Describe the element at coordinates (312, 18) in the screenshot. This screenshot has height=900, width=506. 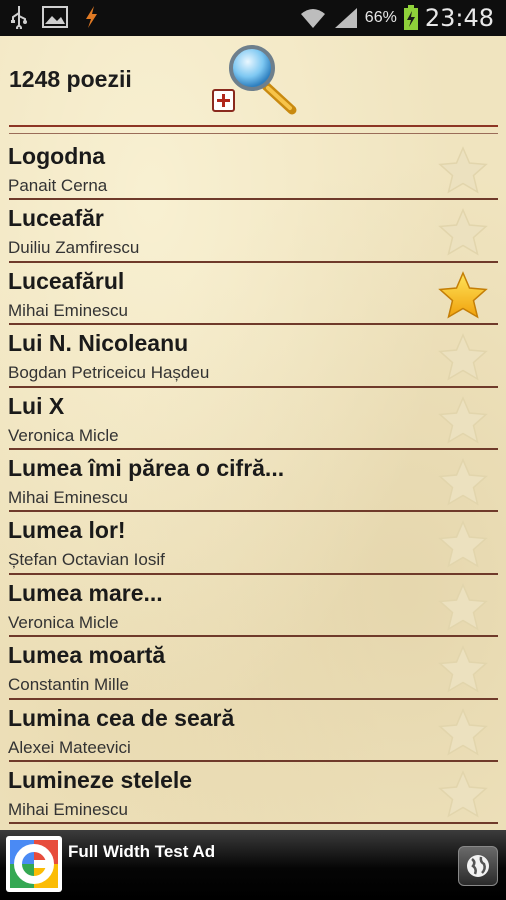
I see `wifi-icon` at that location.